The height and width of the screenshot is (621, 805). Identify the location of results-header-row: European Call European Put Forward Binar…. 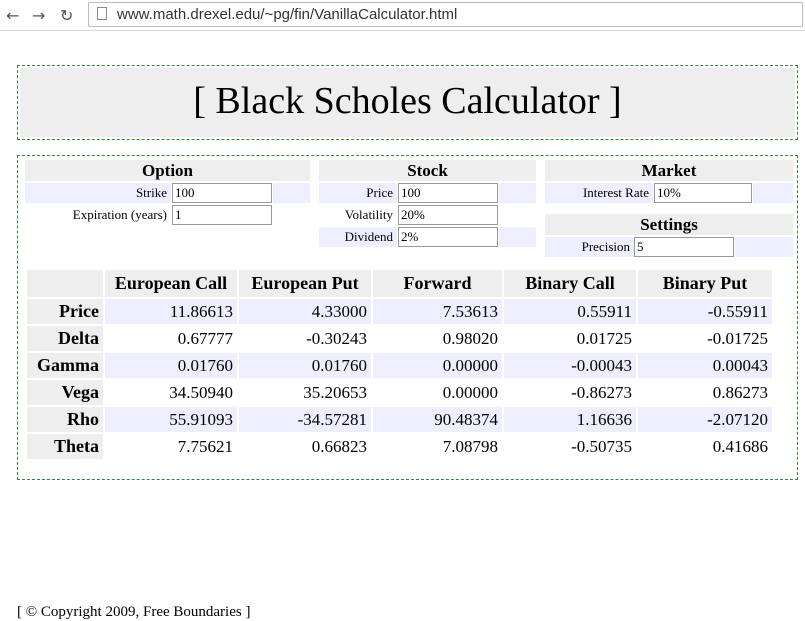
(399, 283).